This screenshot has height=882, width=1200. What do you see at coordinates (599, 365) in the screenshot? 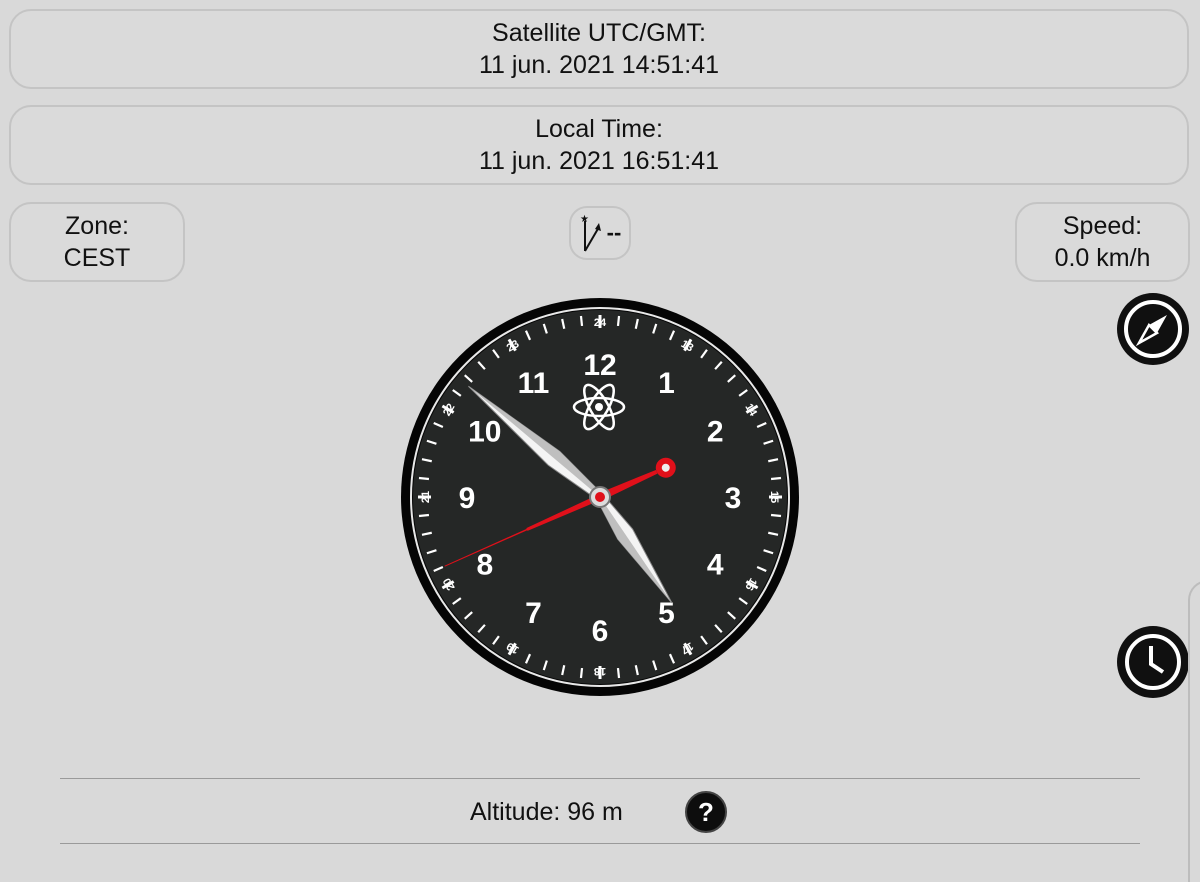
I see `hour-number: 12` at bounding box center [599, 365].